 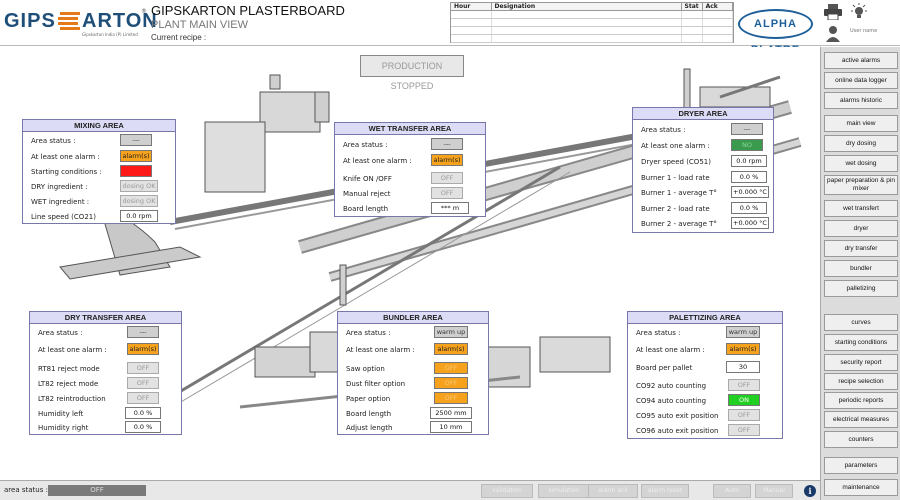 I want to click on auto-mode-button: Auto, so click(x=732, y=491).